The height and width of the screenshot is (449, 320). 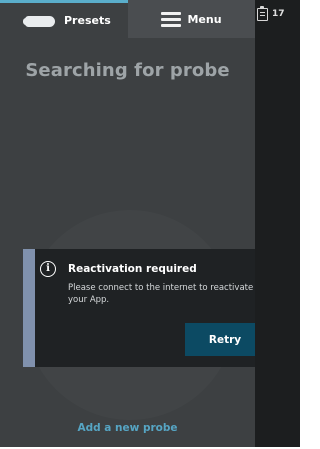 What do you see at coordinates (48, 269) in the screenshot?
I see `info-icon: i` at bounding box center [48, 269].